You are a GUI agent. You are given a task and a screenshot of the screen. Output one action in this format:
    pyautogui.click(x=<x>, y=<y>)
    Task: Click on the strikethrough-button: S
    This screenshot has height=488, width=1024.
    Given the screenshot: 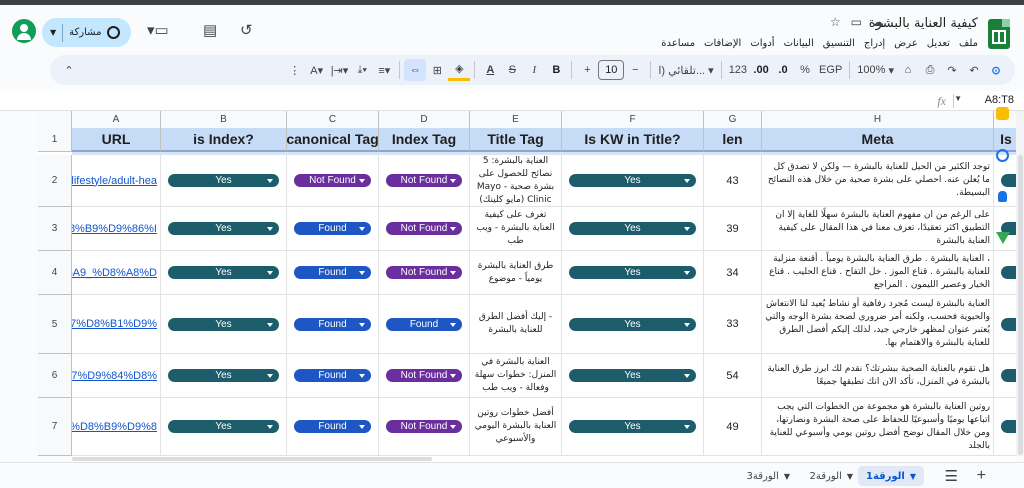 What is the action you would take?
    pyautogui.click(x=512, y=70)
    